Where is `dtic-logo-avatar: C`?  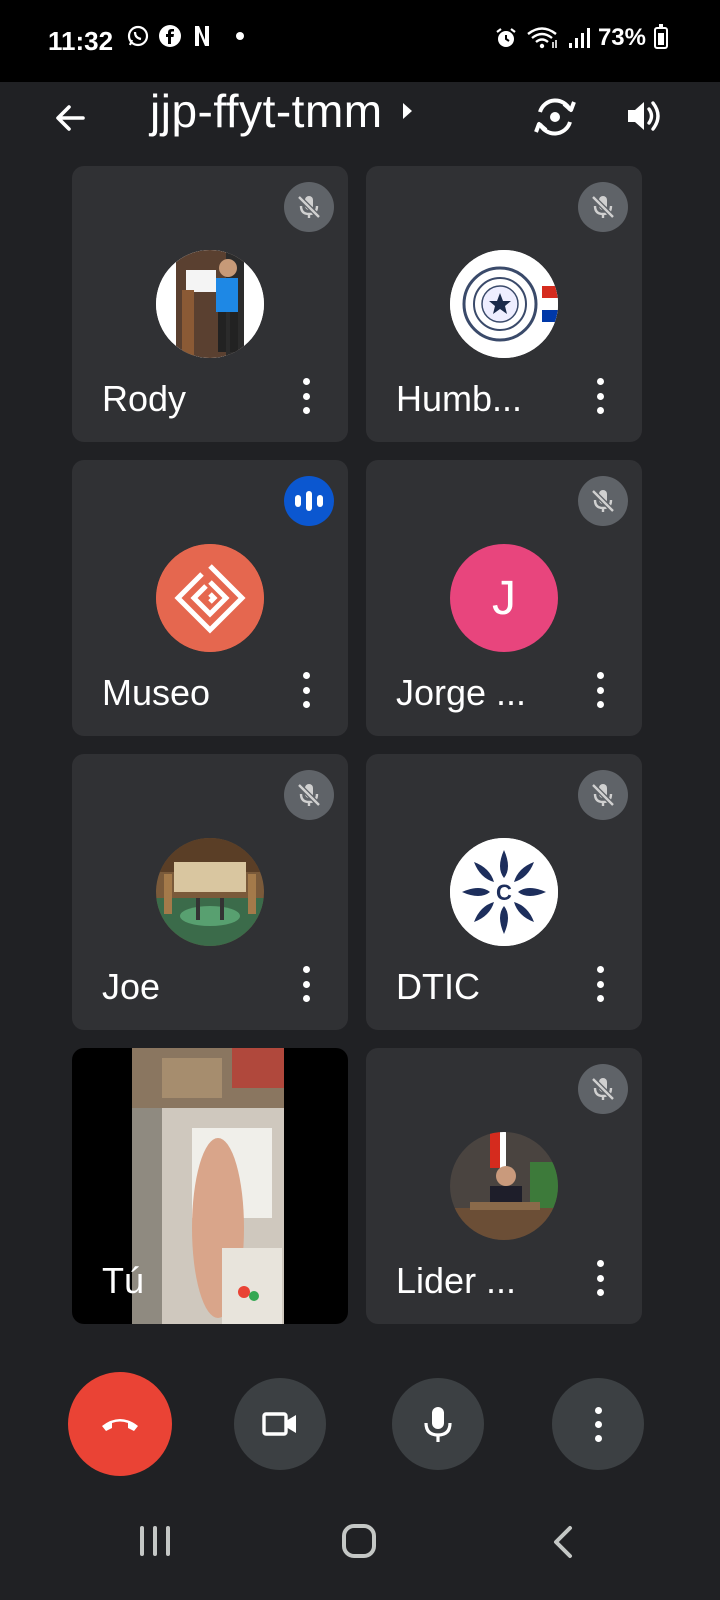 dtic-logo-avatar: C is located at coordinates (504, 892).